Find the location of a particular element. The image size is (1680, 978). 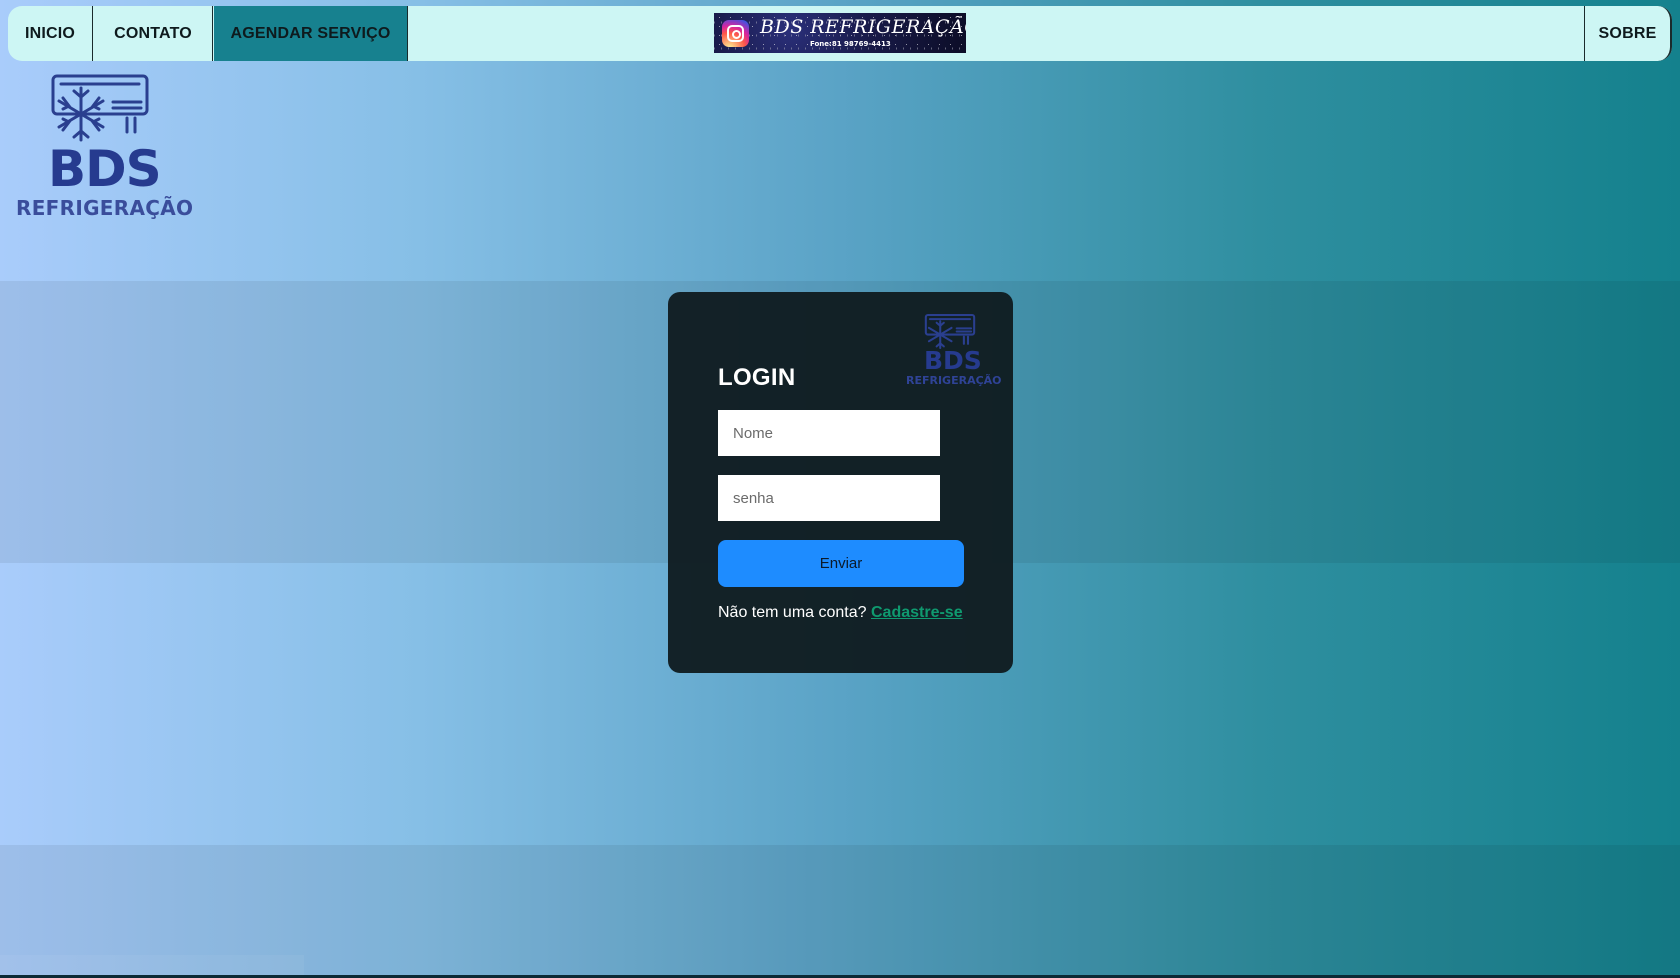

nav-inicio: INICIO is located at coordinates (50, 33).